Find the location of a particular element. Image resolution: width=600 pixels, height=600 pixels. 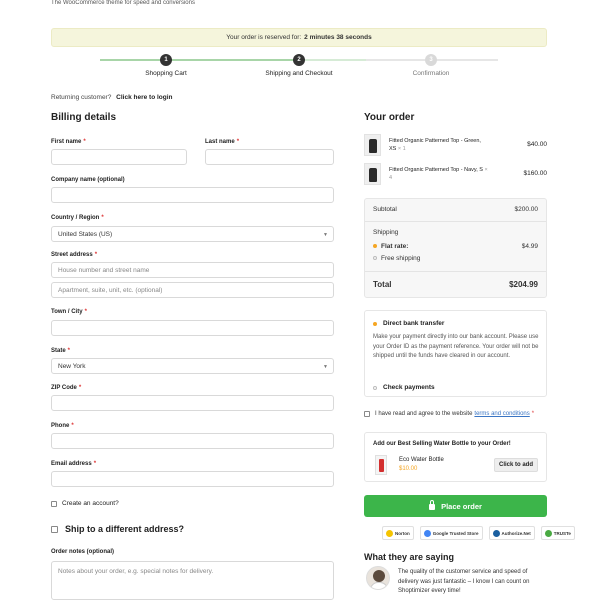

login-link: Click here to login is located at coordinates (144, 97).